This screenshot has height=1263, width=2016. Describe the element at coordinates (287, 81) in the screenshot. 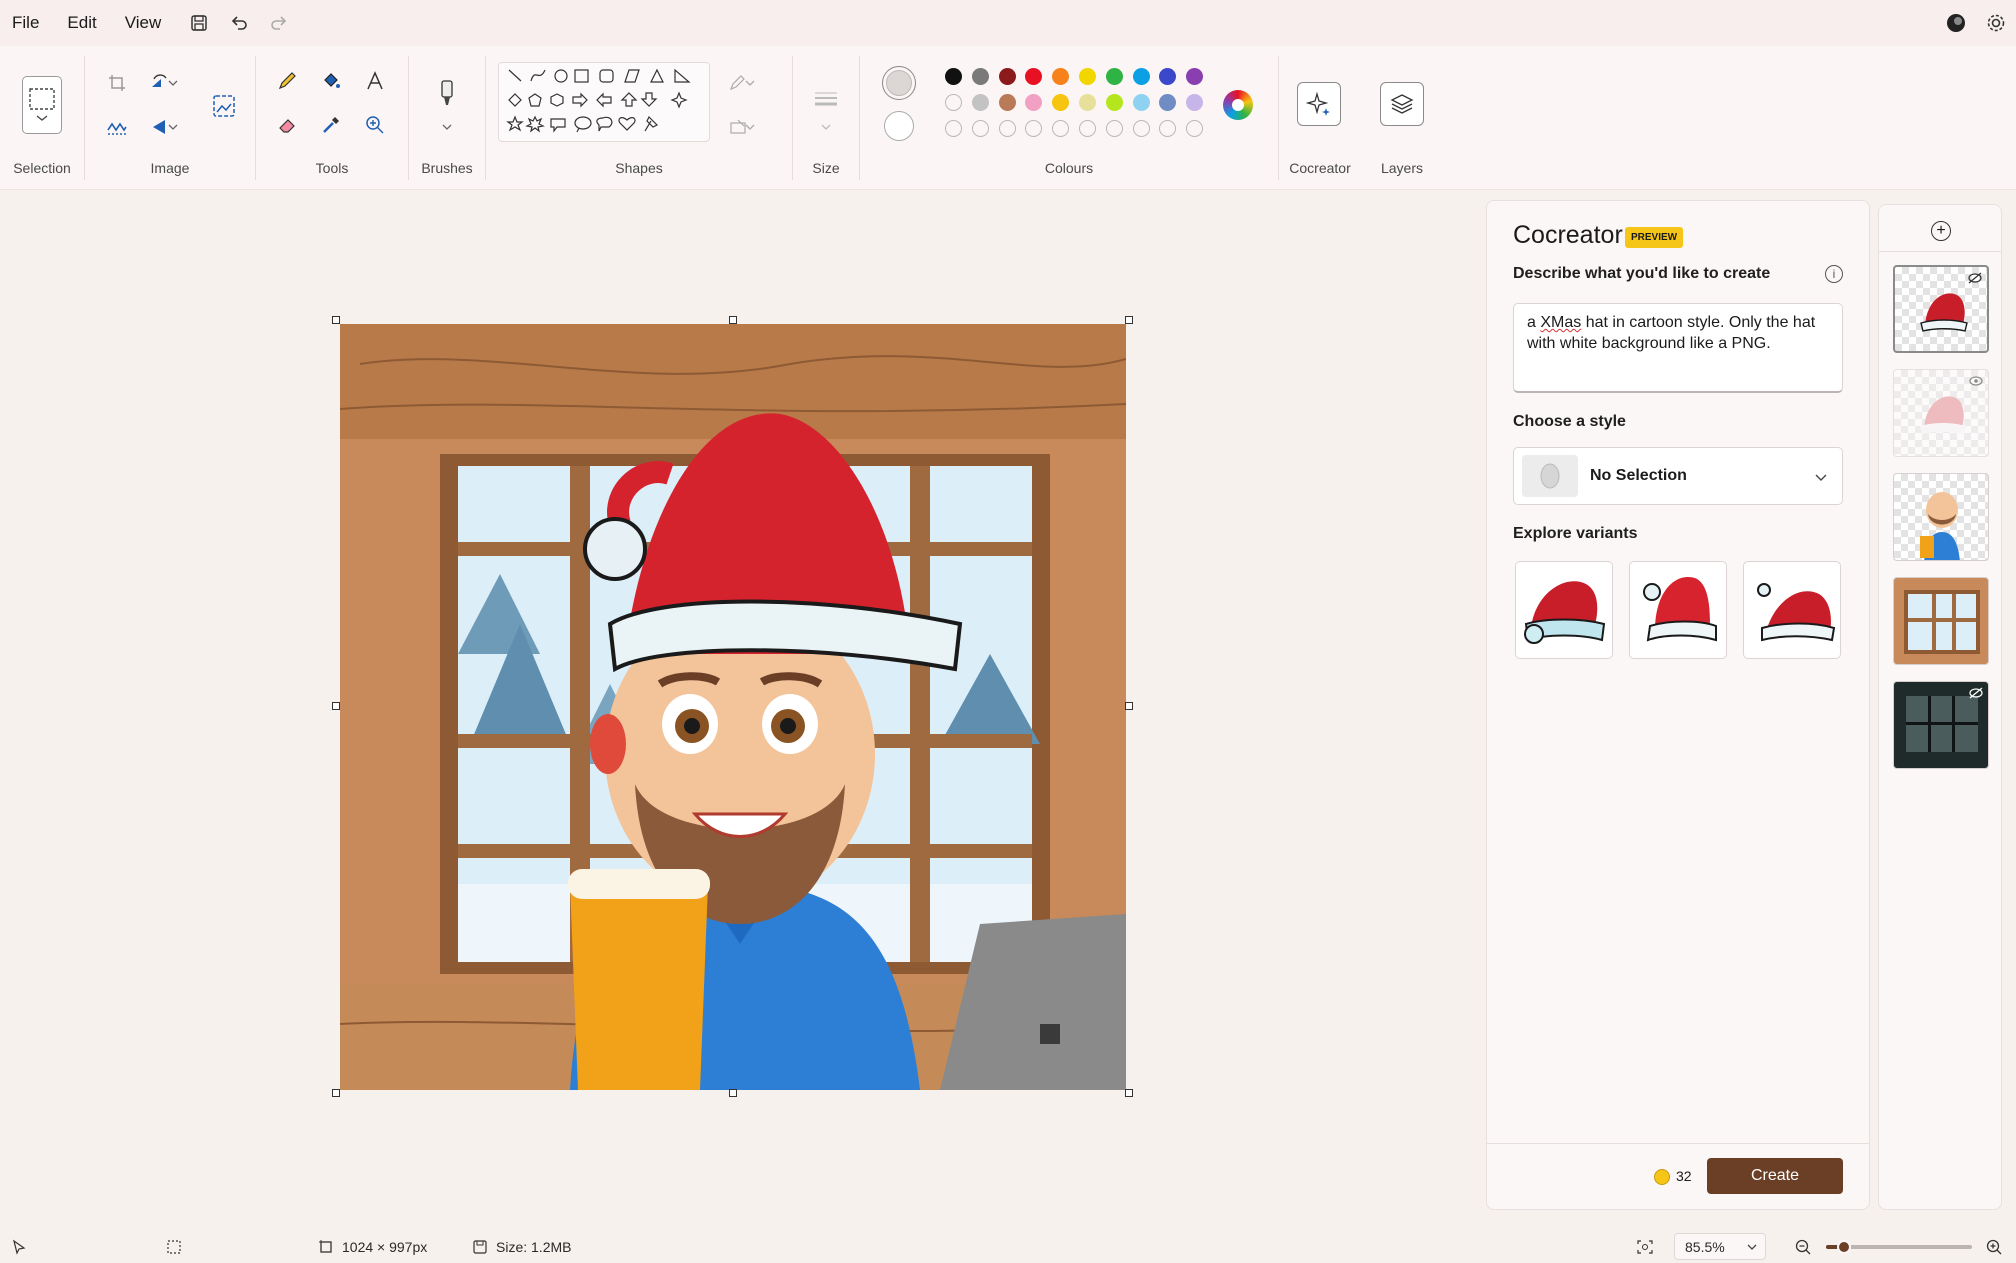

I see `pencil-icon` at that location.